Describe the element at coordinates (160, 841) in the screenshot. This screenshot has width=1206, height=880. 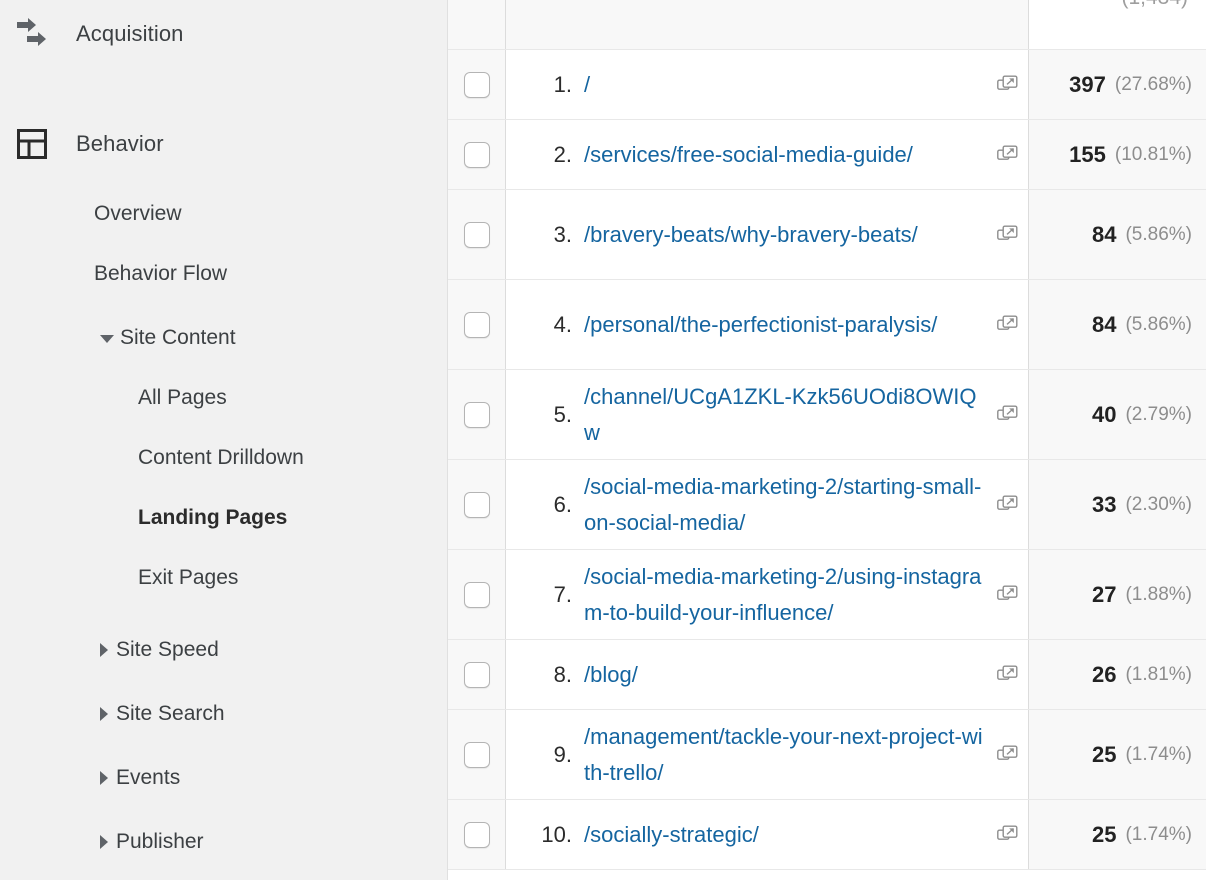
I see `sidebar-item-label: Publisher` at that location.